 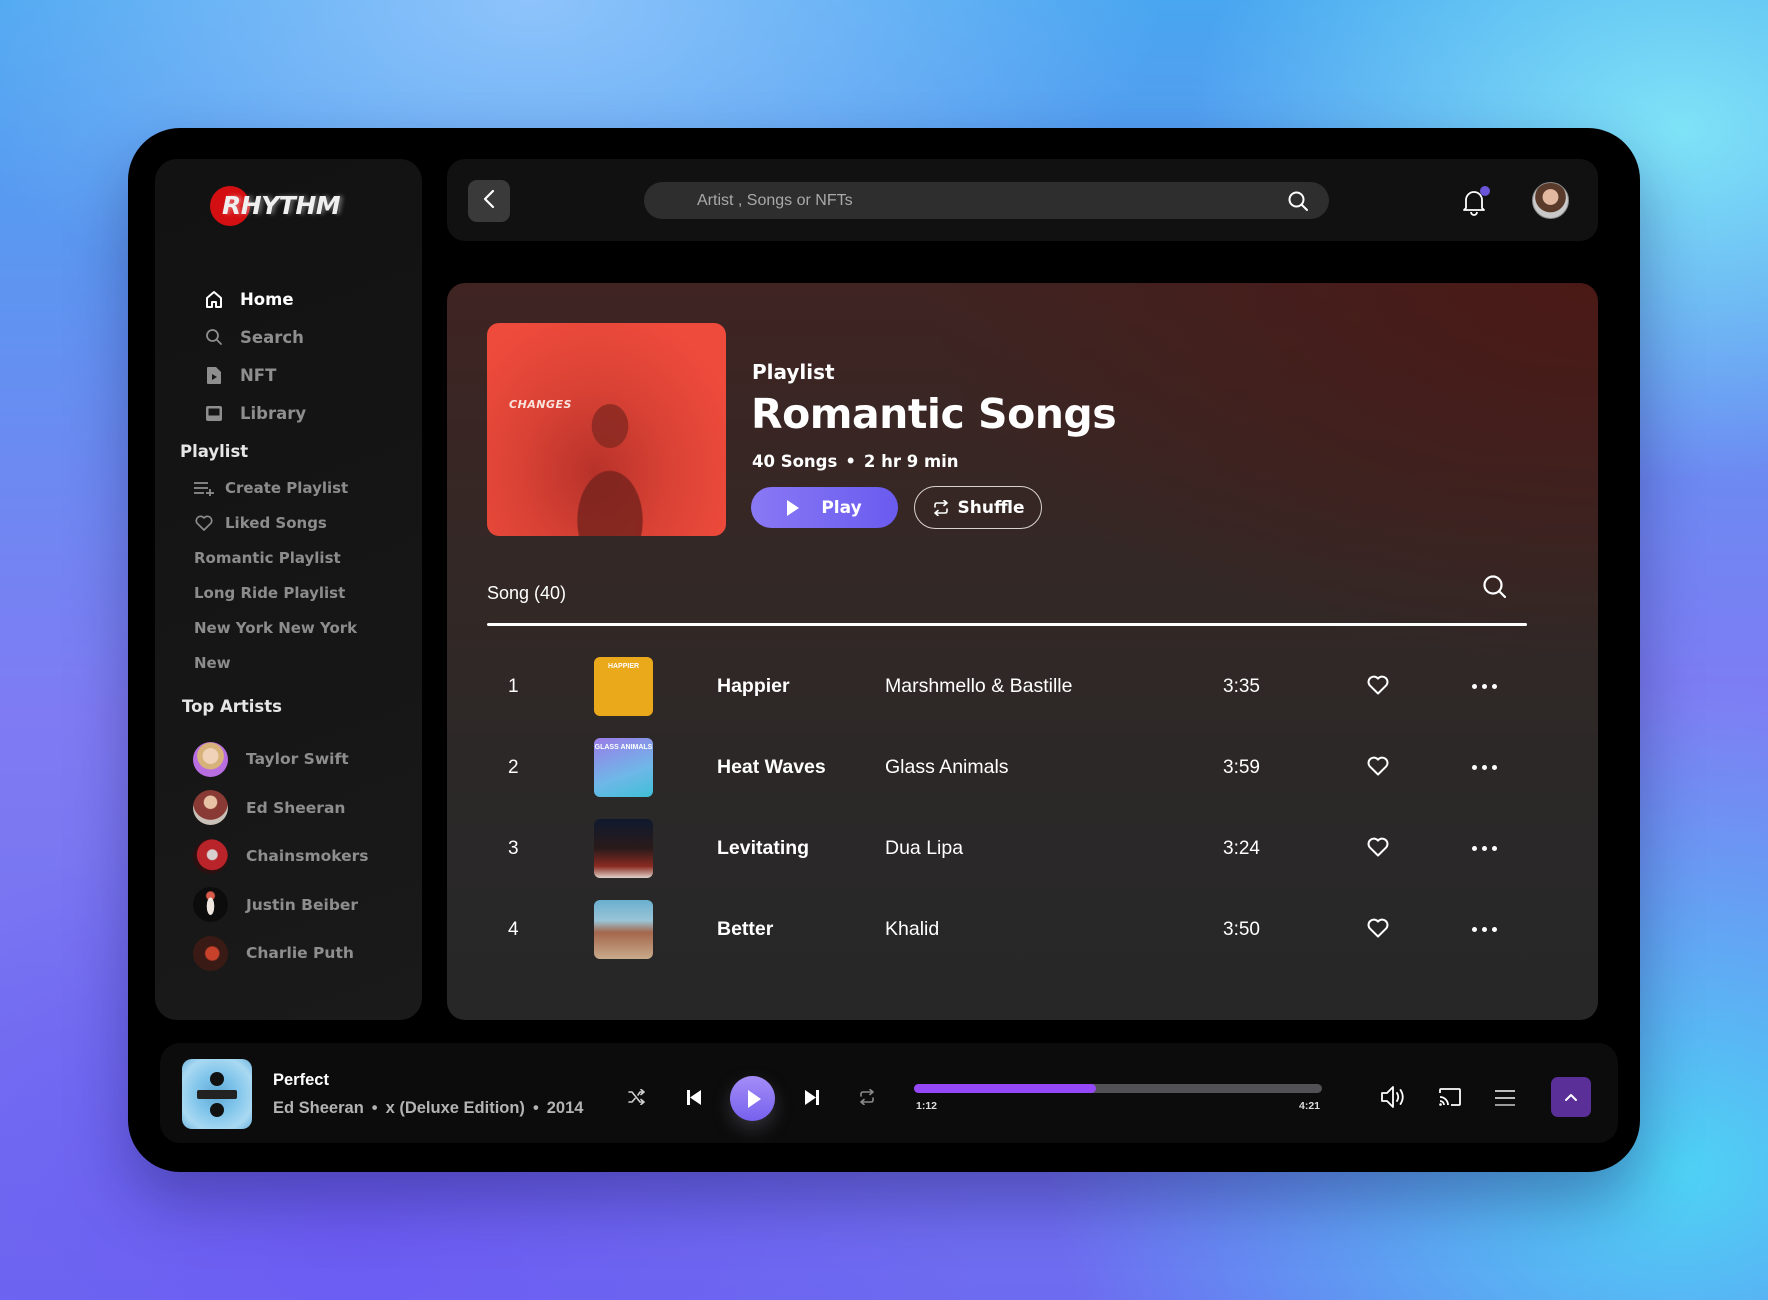 What do you see at coordinates (867, 1097) in the screenshot?
I see `repeat-button` at bounding box center [867, 1097].